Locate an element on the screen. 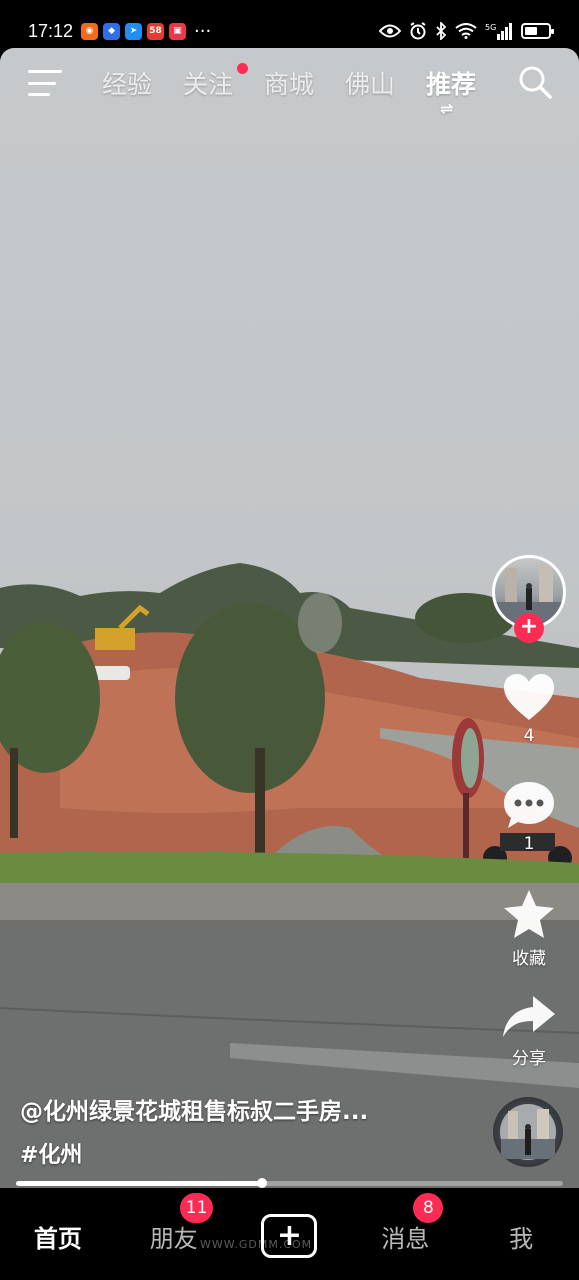 This screenshot has height=1280, width=579. tab-following-label: 关注 is located at coordinates (208, 84).